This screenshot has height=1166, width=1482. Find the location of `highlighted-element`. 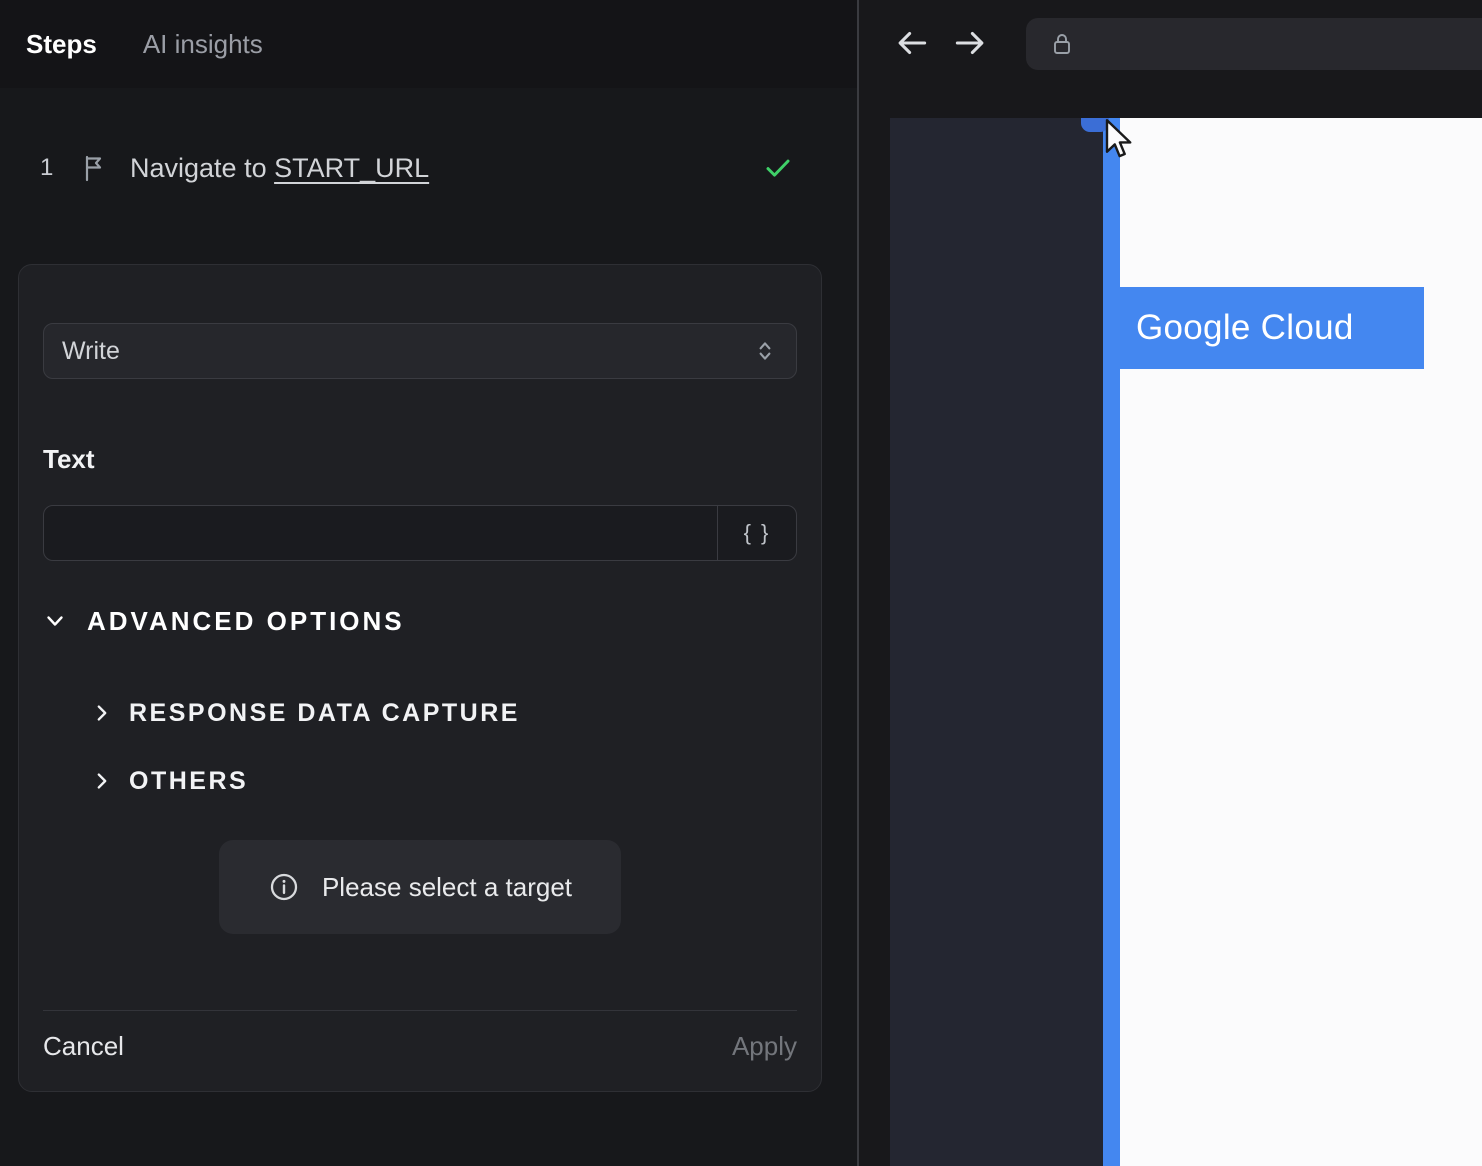

highlighted-element is located at coordinates (1111, 642).